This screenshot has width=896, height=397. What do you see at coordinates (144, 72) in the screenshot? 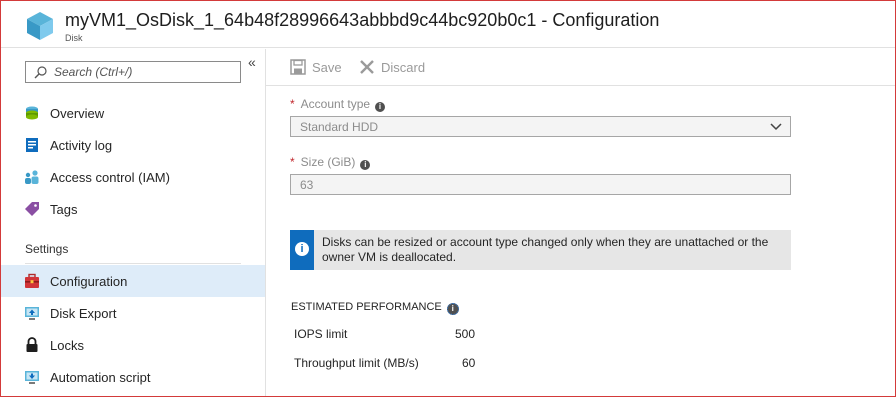
I see `search-input` at bounding box center [144, 72].